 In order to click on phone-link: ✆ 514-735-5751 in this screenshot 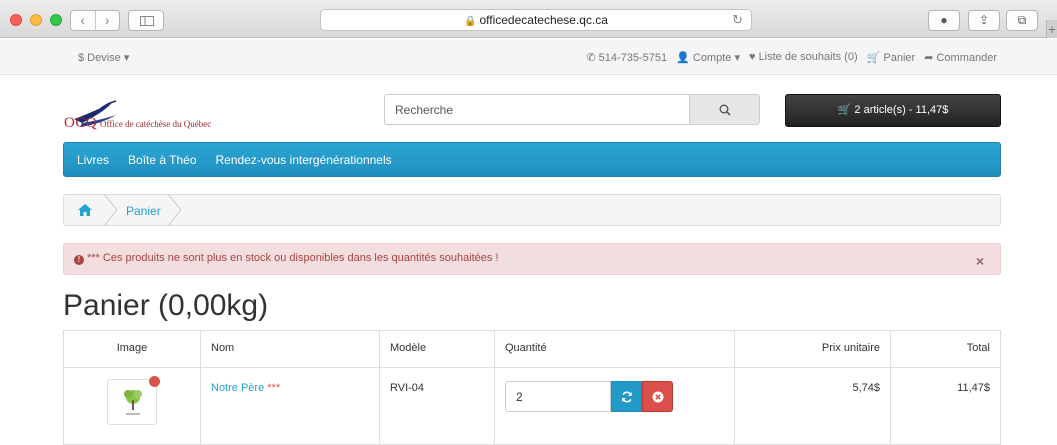, I will do `click(626, 57)`.